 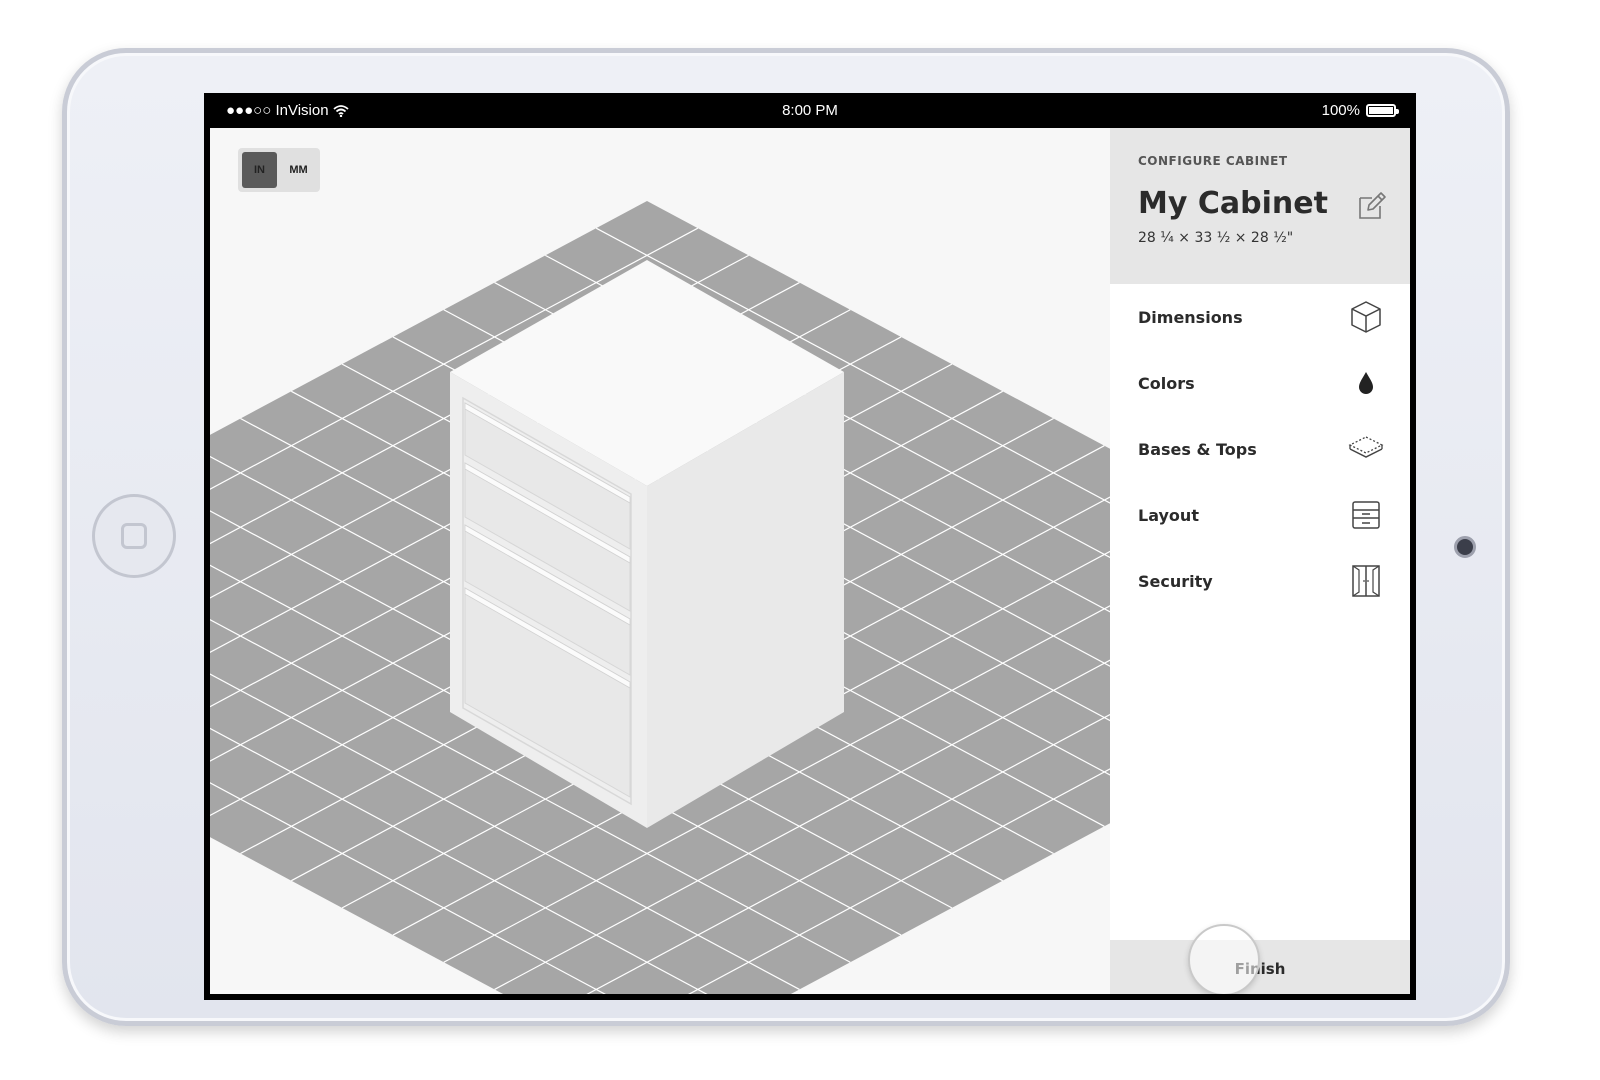 What do you see at coordinates (1260, 383) in the screenshot?
I see `menu-item-colors: Colors` at bounding box center [1260, 383].